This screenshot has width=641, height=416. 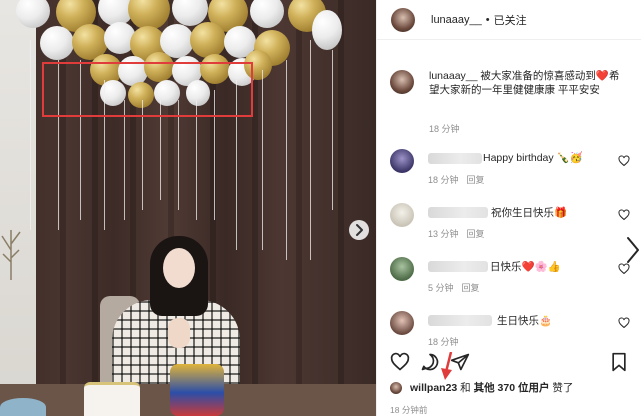 I want to click on comment-text: Happy birthday 🍾🥳, so click(x=533, y=158).